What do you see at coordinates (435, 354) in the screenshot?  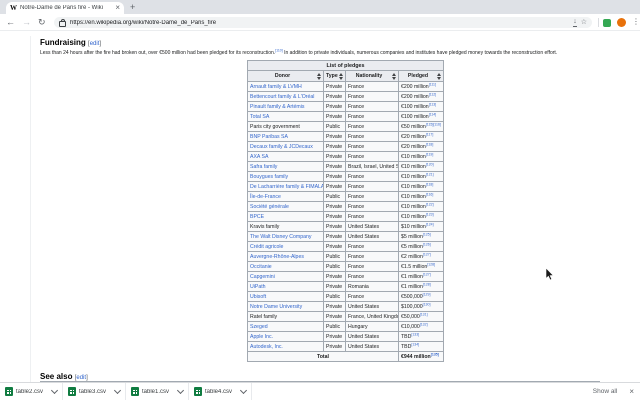 I see `citation-link: [135]` at bounding box center [435, 354].